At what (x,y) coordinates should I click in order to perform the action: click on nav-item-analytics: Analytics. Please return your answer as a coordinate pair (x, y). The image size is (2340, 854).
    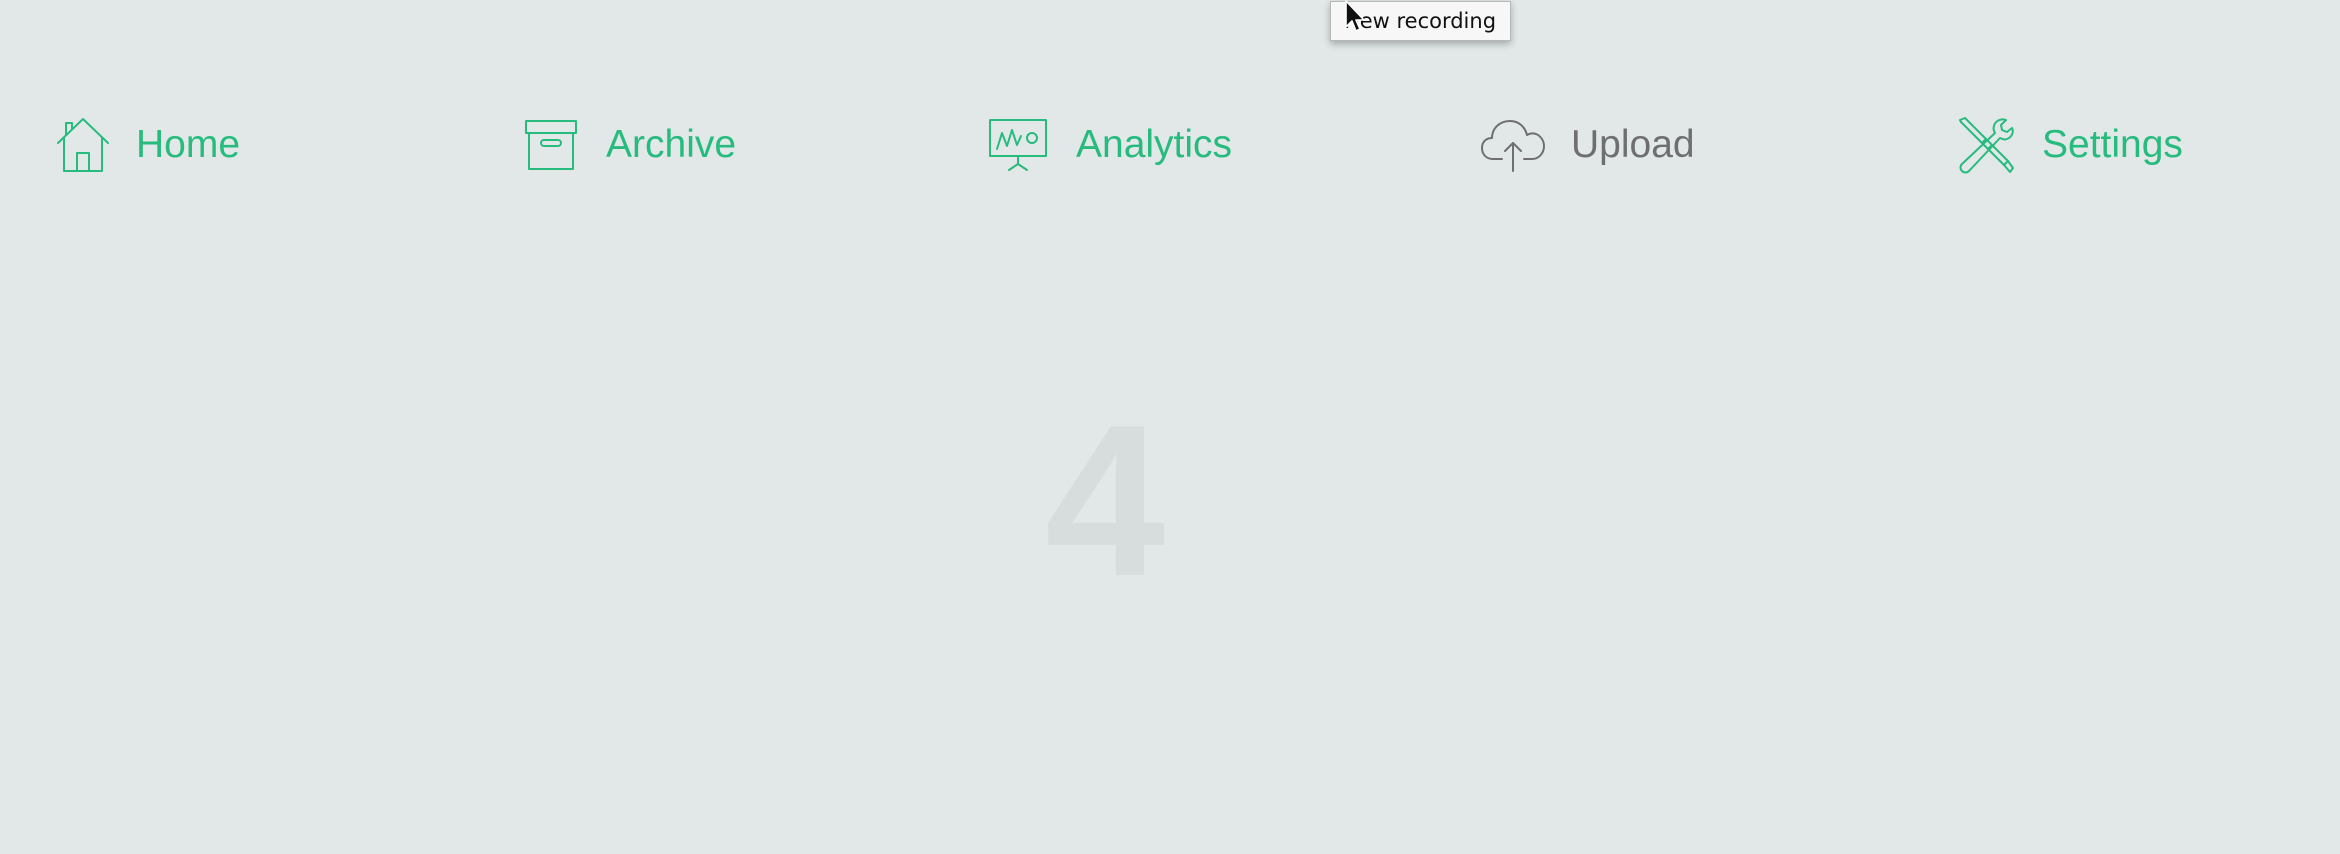
    Looking at the image, I should click on (1110, 145).